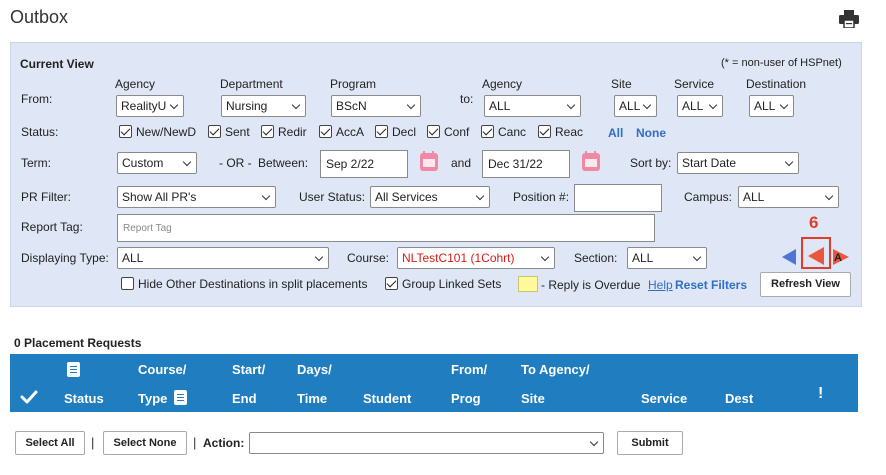 The width and height of the screenshot is (886, 475). Describe the element at coordinates (618, 198) in the screenshot. I see `position-input` at that location.